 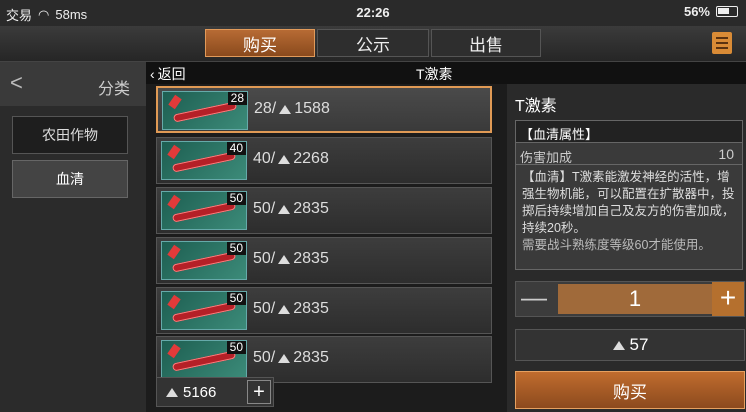 I want to click on battery-percent: 56%, so click(x=696, y=11).